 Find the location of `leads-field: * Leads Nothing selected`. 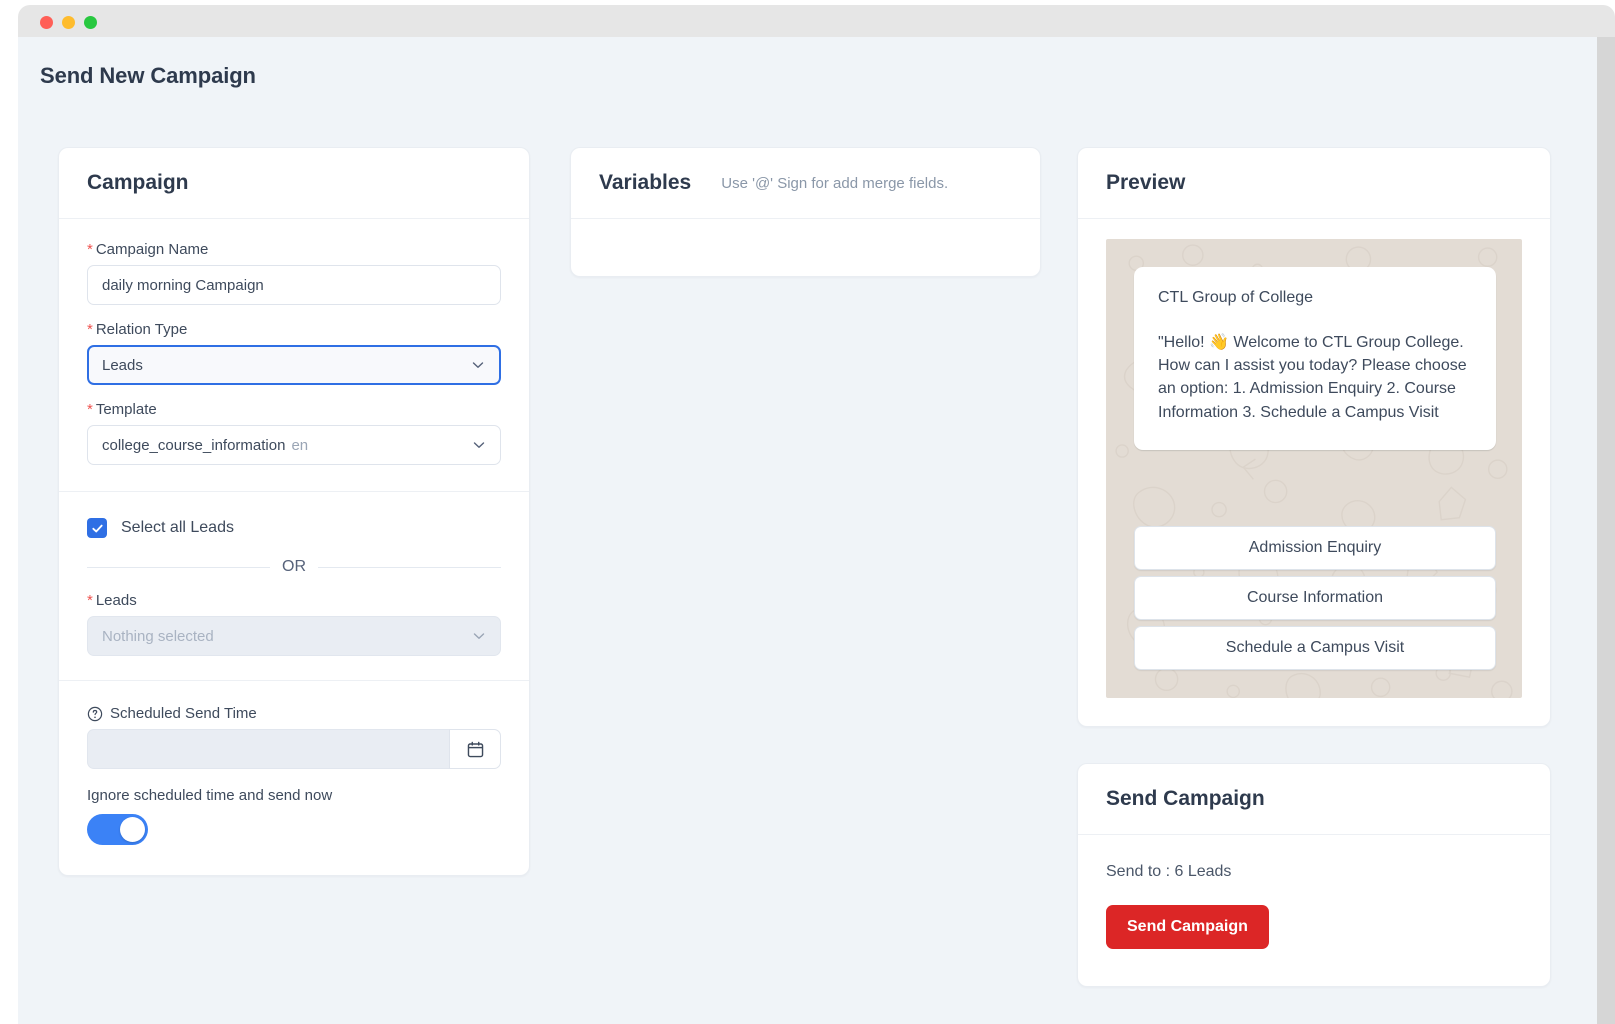

leads-field: * Leads Nothing selected is located at coordinates (294, 624).